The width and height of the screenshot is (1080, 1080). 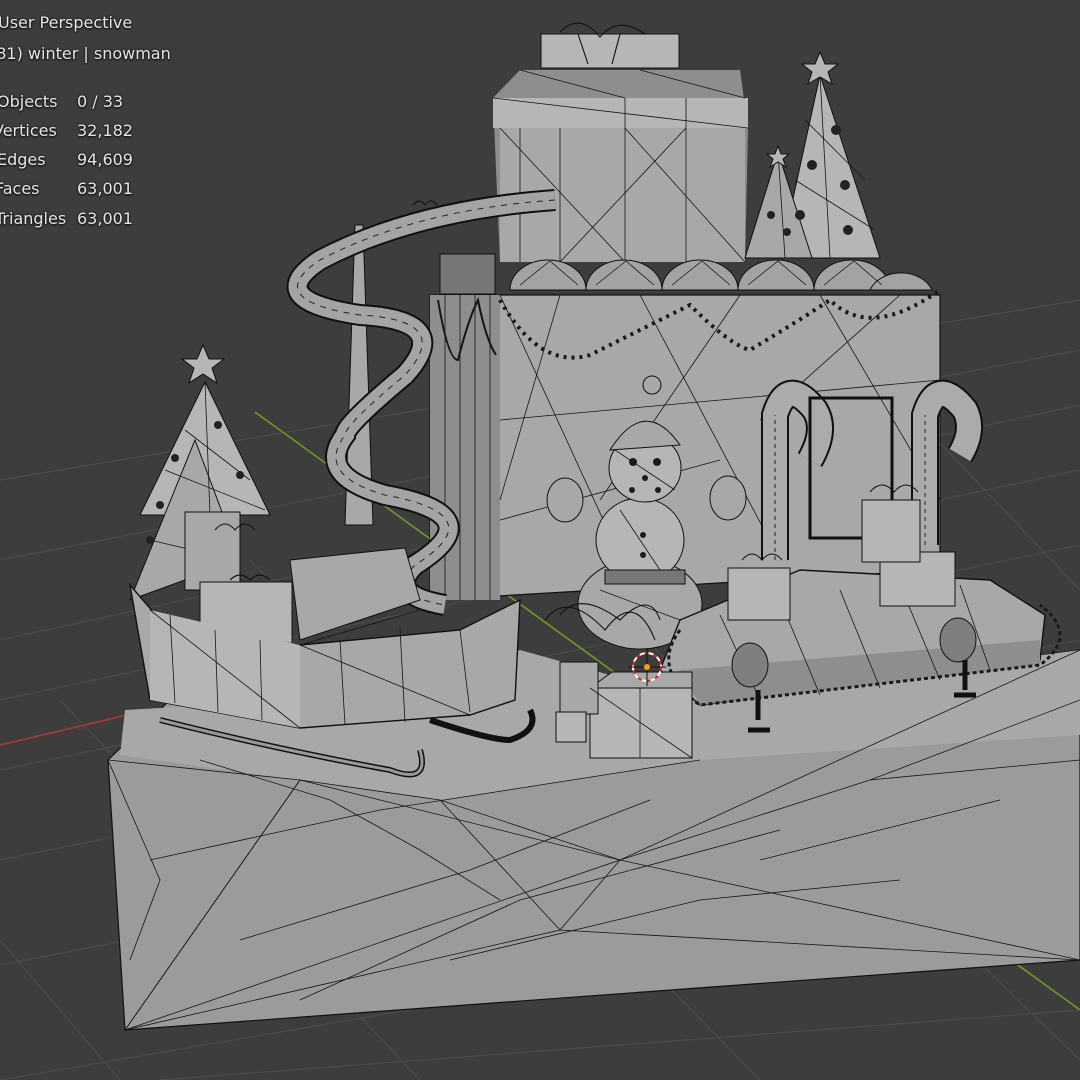 What do you see at coordinates (947, 462) in the screenshot?
I see `candy-cane-right-mesh` at bounding box center [947, 462].